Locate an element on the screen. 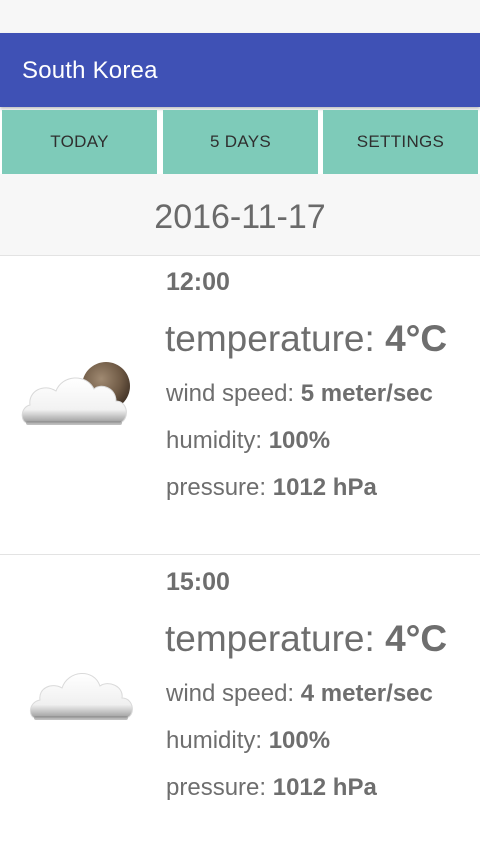 Image resolution: width=480 pixels, height=854 pixels. forecast-time: 15:00 is located at coordinates (198, 582).